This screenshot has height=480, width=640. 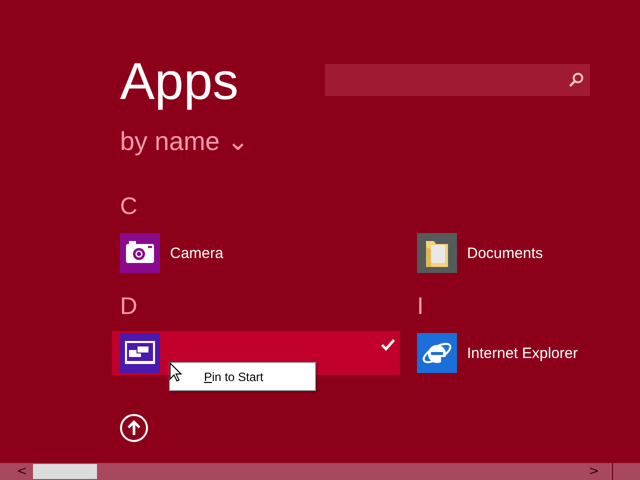 I want to click on page-title: Apps, so click(x=180, y=82).